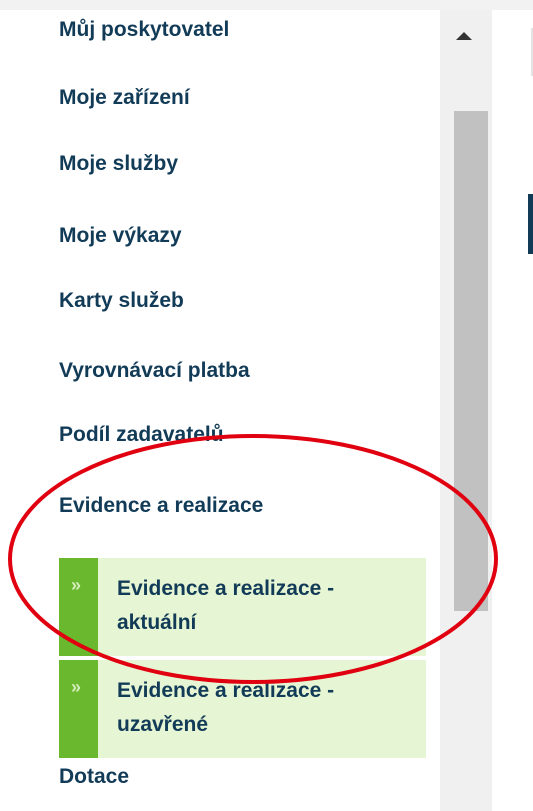 The height and width of the screenshot is (811, 533). Describe the element at coordinates (530, 224) in the screenshot. I see `content-accent-bar` at that location.